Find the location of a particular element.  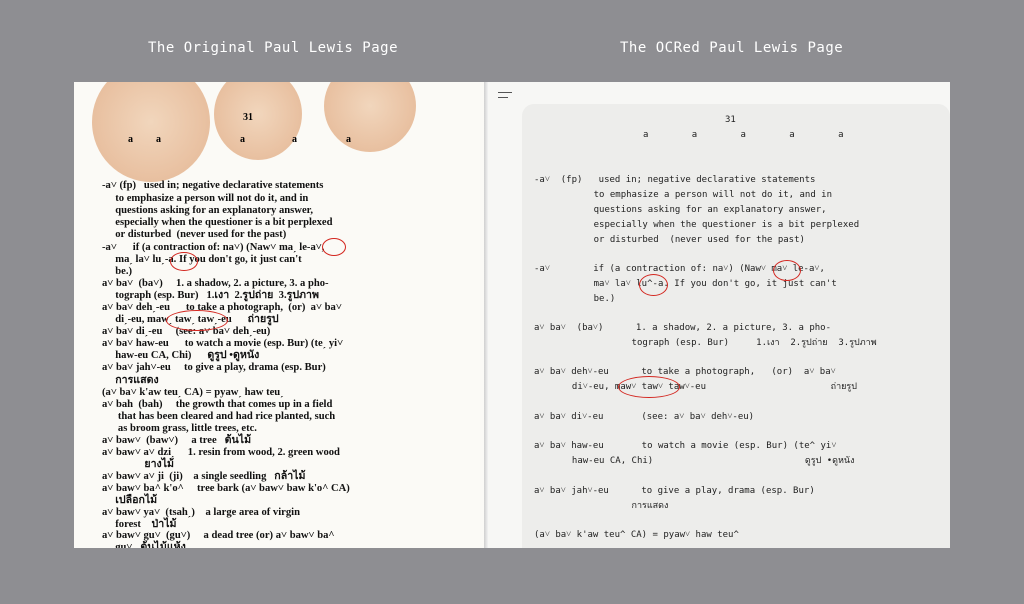

hamburger-menu-icon is located at coordinates (505, 97).